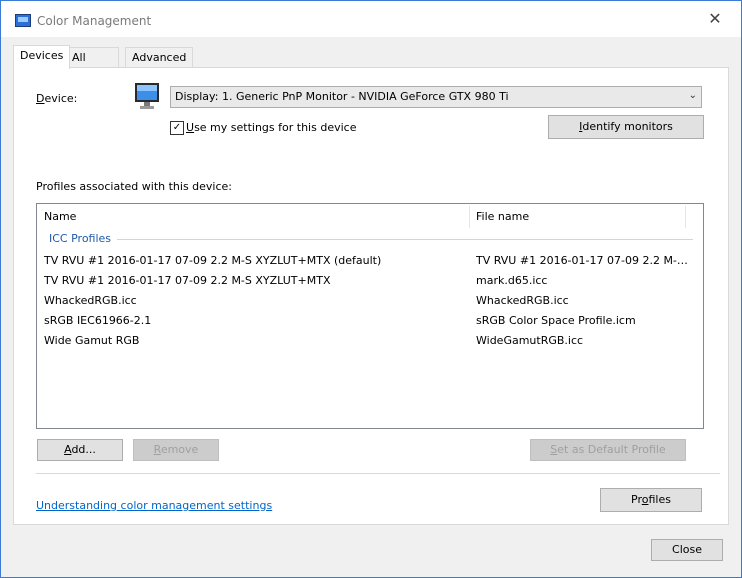 The image size is (742, 578). What do you see at coordinates (556, 320) in the screenshot?
I see `profile-file: sRGB Color Space Profile.icm` at bounding box center [556, 320].